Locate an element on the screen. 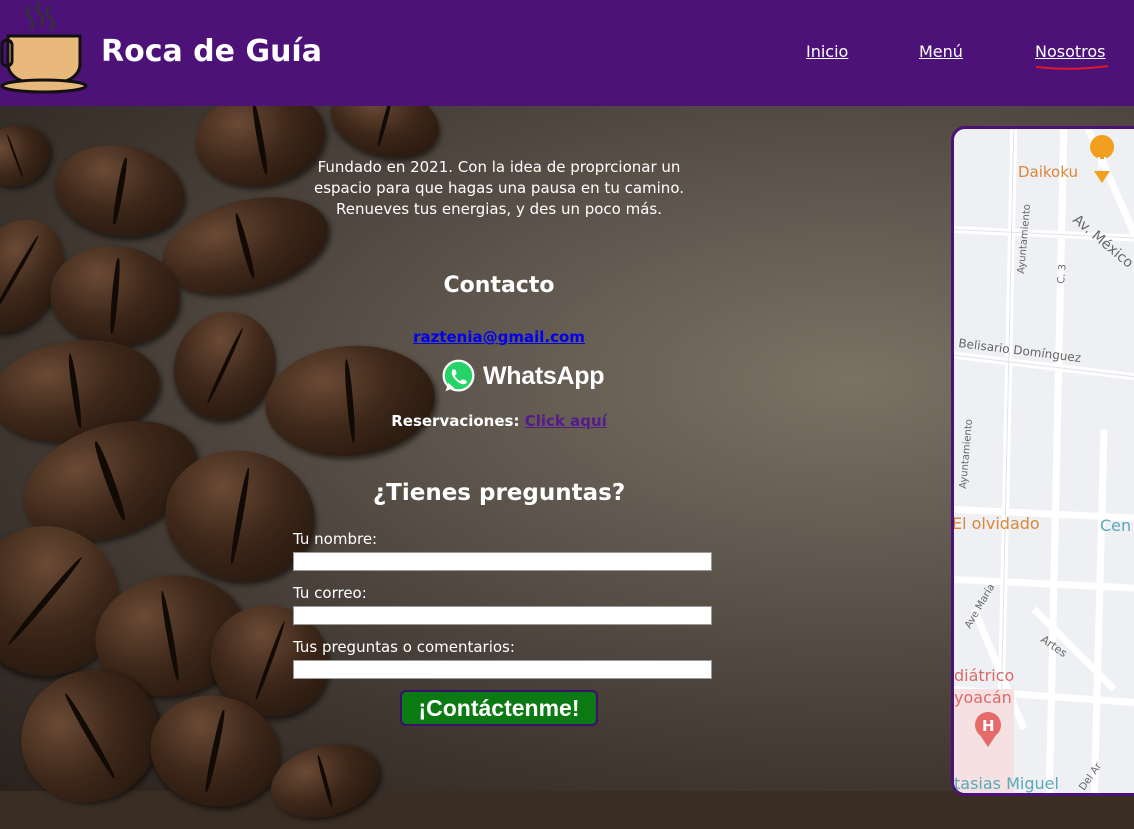 The width and height of the screenshot is (1134, 829). name-input is located at coordinates (502, 561).